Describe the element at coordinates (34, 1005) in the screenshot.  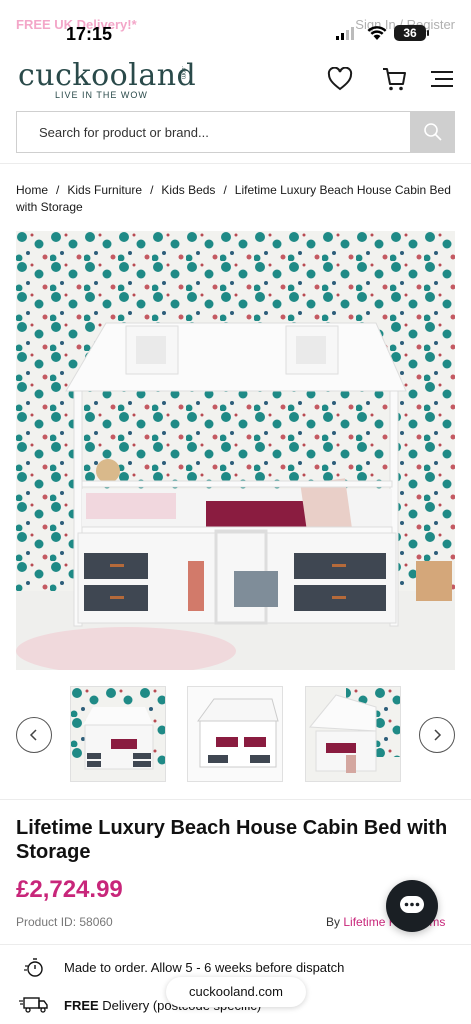
I see `delivery-truck-icon` at that location.